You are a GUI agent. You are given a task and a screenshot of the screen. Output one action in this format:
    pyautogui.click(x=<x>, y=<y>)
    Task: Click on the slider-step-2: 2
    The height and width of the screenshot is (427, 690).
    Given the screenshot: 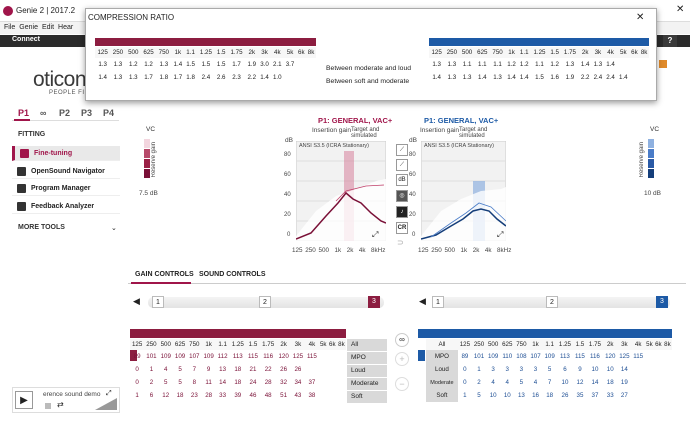 What is the action you would take?
    pyautogui.click(x=552, y=302)
    